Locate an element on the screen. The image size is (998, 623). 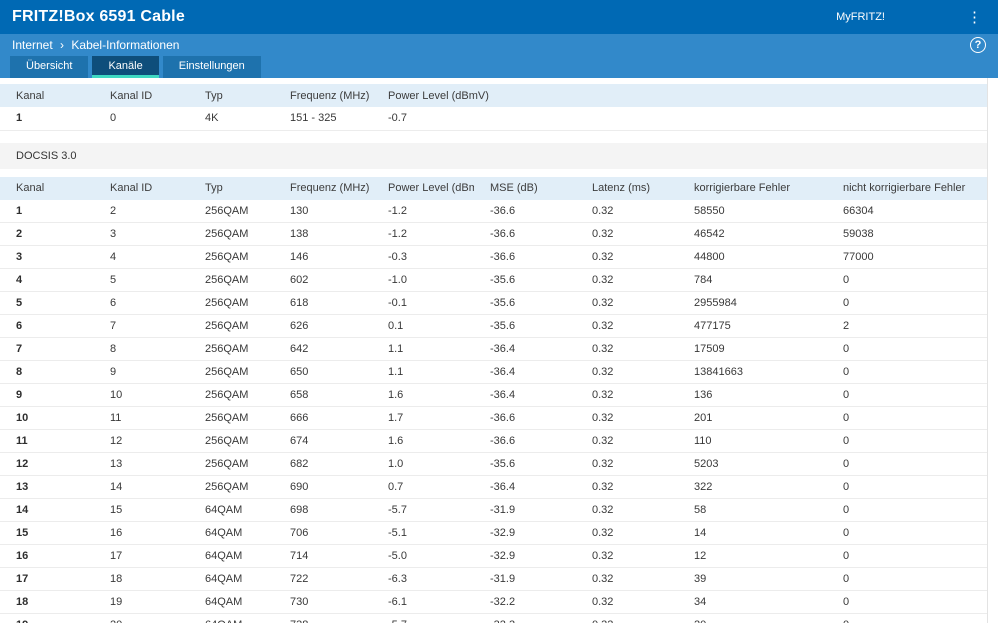
table-row: 1 2 256QAM 130 -1.2 -36.6 0.32 58550 66304 is located at coordinates (493, 211).